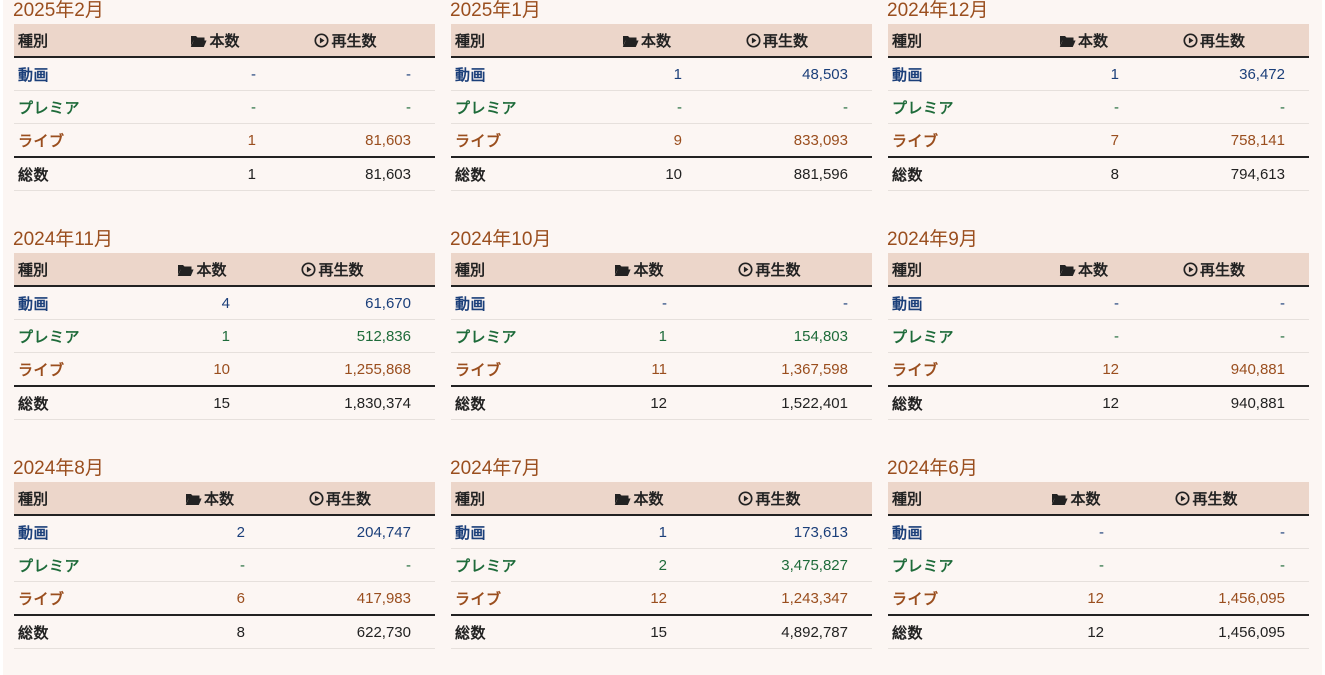 The height and width of the screenshot is (675, 1325). What do you see at coordinates (1083, 173) in the screenshot?
I see `total-count-value: 8` at bounding box center [1083, 173].